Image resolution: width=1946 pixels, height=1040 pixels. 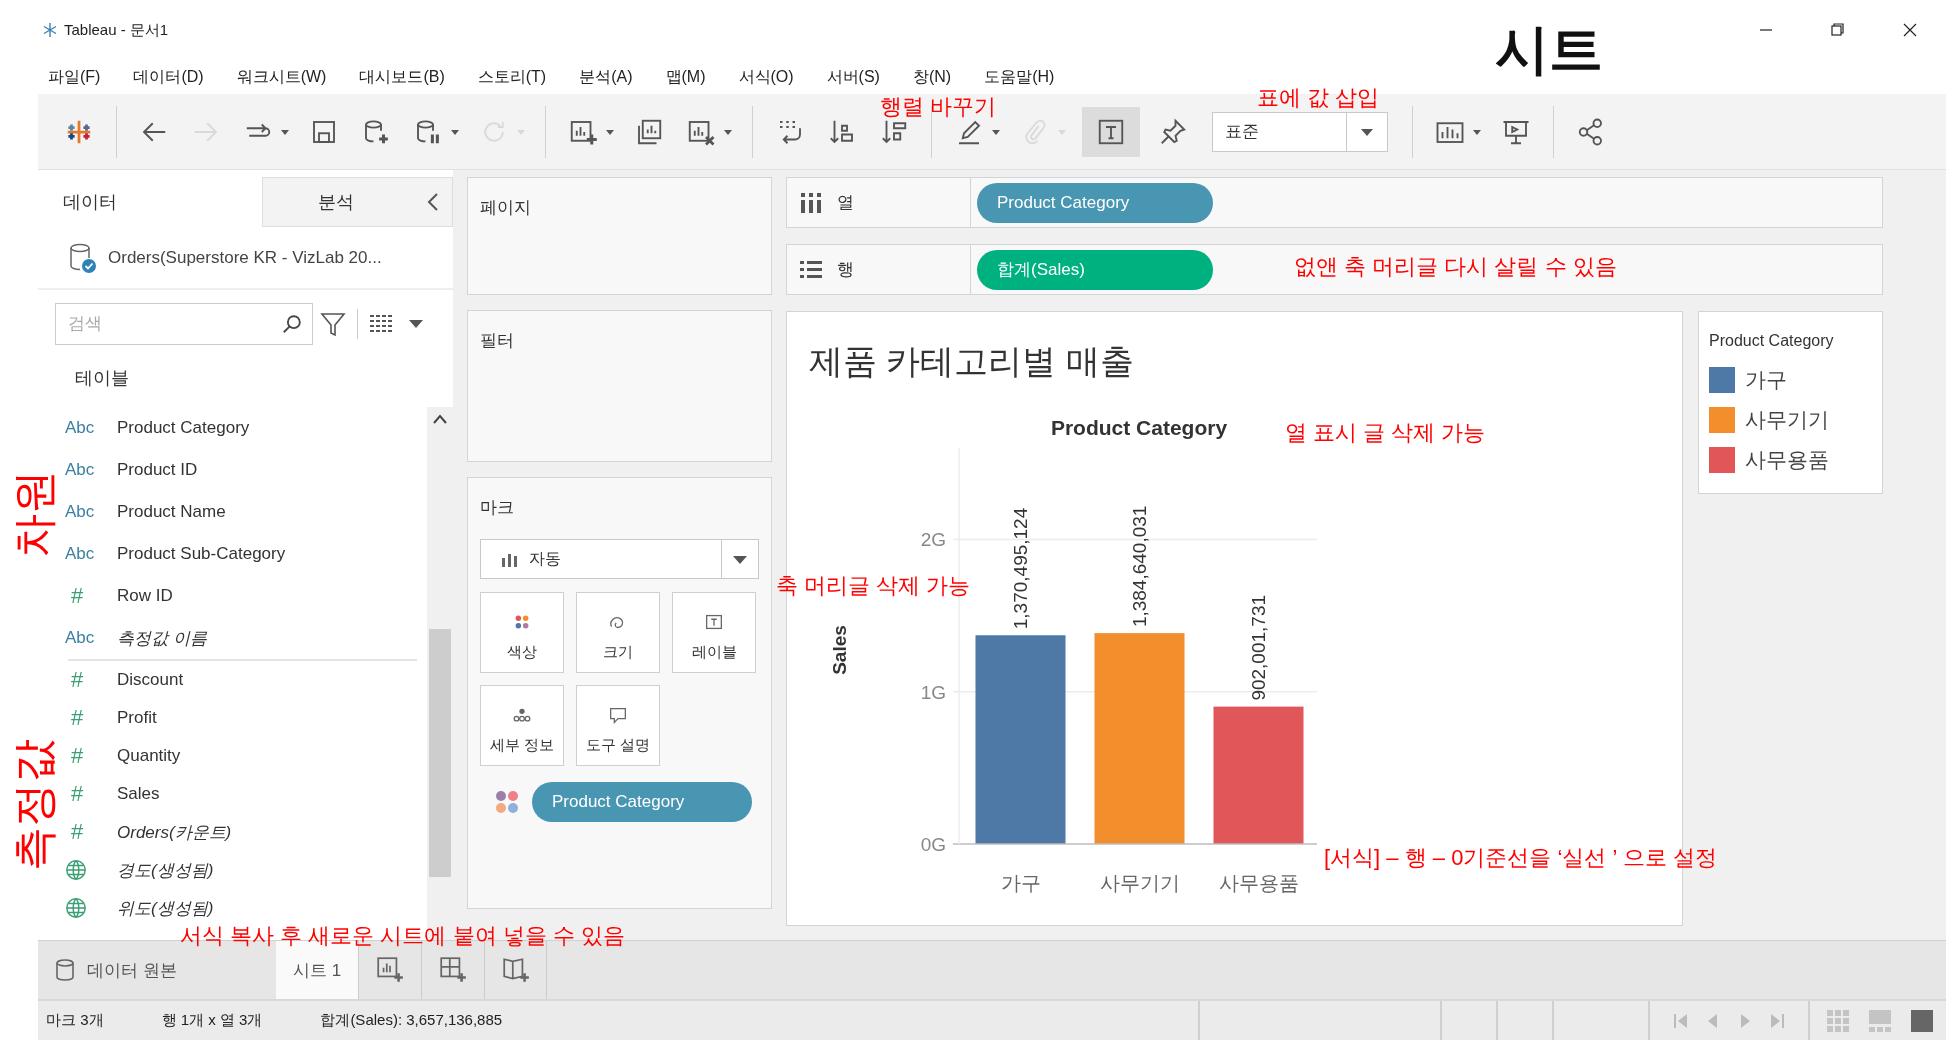 I want to click on shelf-label: 행, so click(x=845, y=270).